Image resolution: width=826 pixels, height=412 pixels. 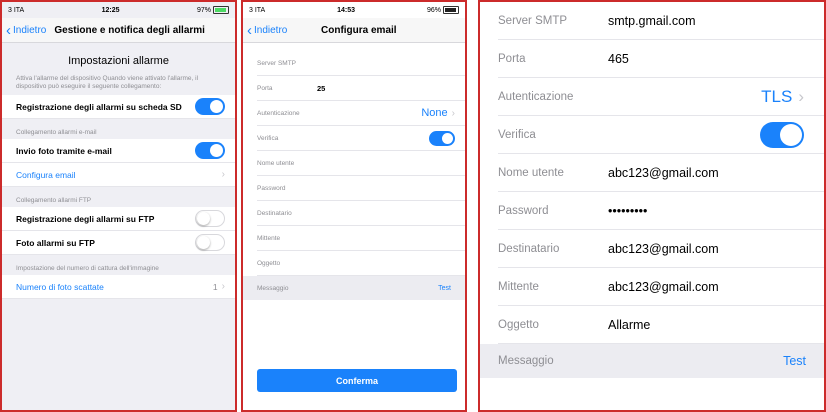 What do you see at coordinates (434, 113) in the screenshot?
I see `auth-value: None` at bounding box center [434, 113].